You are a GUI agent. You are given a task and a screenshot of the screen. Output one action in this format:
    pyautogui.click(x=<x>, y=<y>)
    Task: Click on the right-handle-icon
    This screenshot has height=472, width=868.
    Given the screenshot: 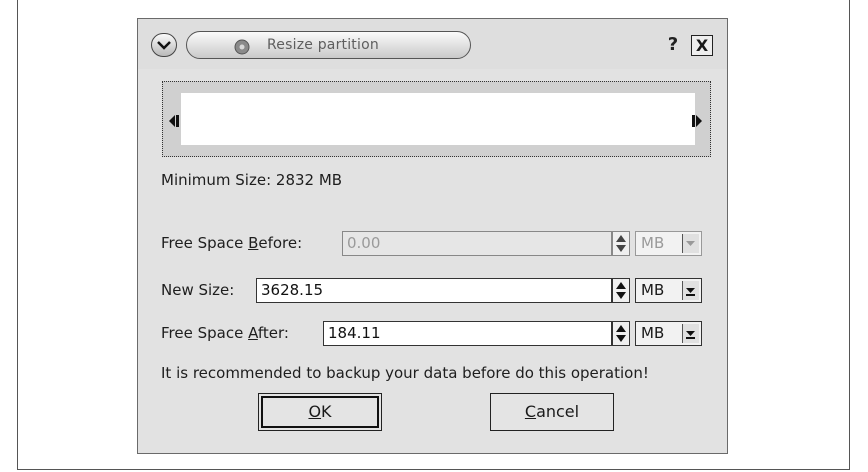 What is the action you would take?
    pyautogui.click(x=697, y=121)
    